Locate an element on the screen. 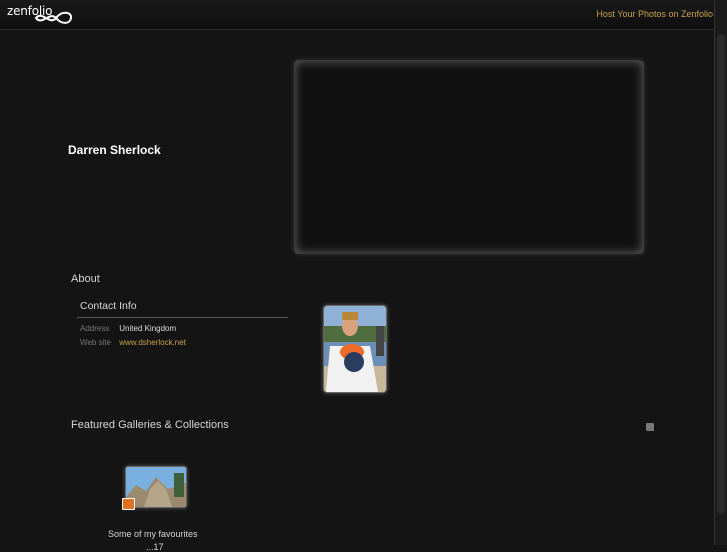 This screenshot has height=552, width=727. address-row: Address United Kingdom is located at coordinates (128, 328).